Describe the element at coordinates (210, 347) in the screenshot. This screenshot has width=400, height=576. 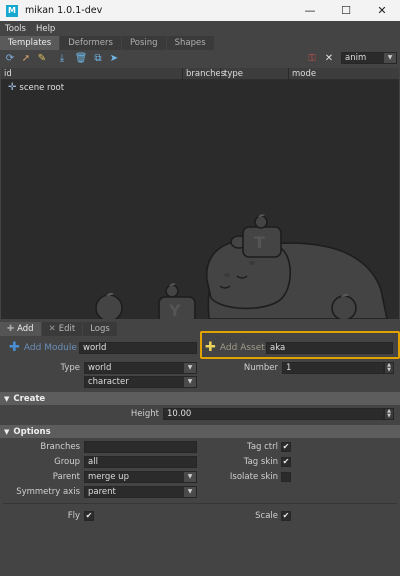
I see `add-asset-plus-icon: ✚` at that location.